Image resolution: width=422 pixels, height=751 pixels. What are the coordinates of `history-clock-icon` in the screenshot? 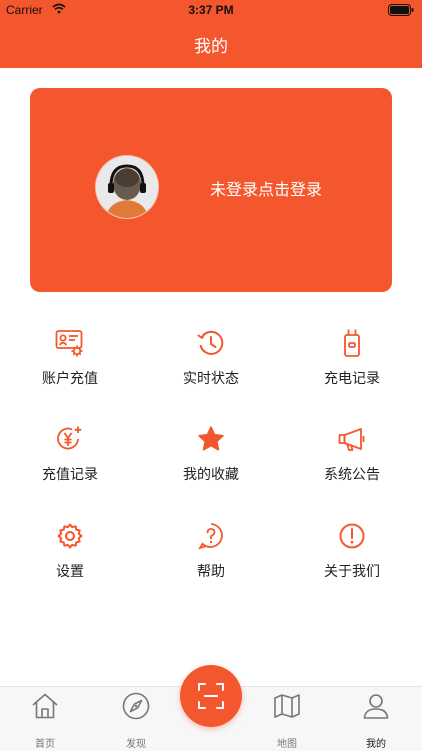 It's located at (211, 343).